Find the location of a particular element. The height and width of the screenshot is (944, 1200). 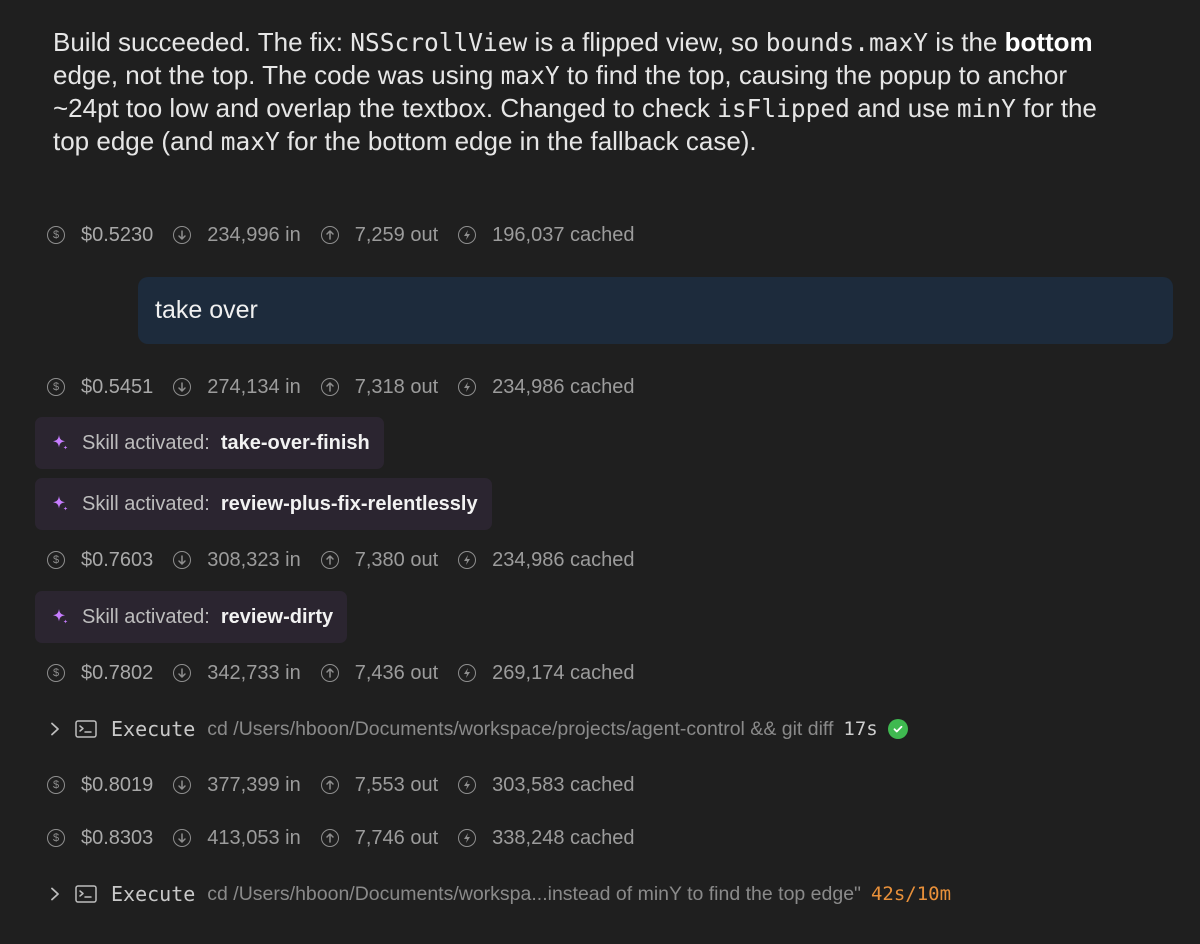

skill-name: take-over-finish is located at coordinates (295, 442).